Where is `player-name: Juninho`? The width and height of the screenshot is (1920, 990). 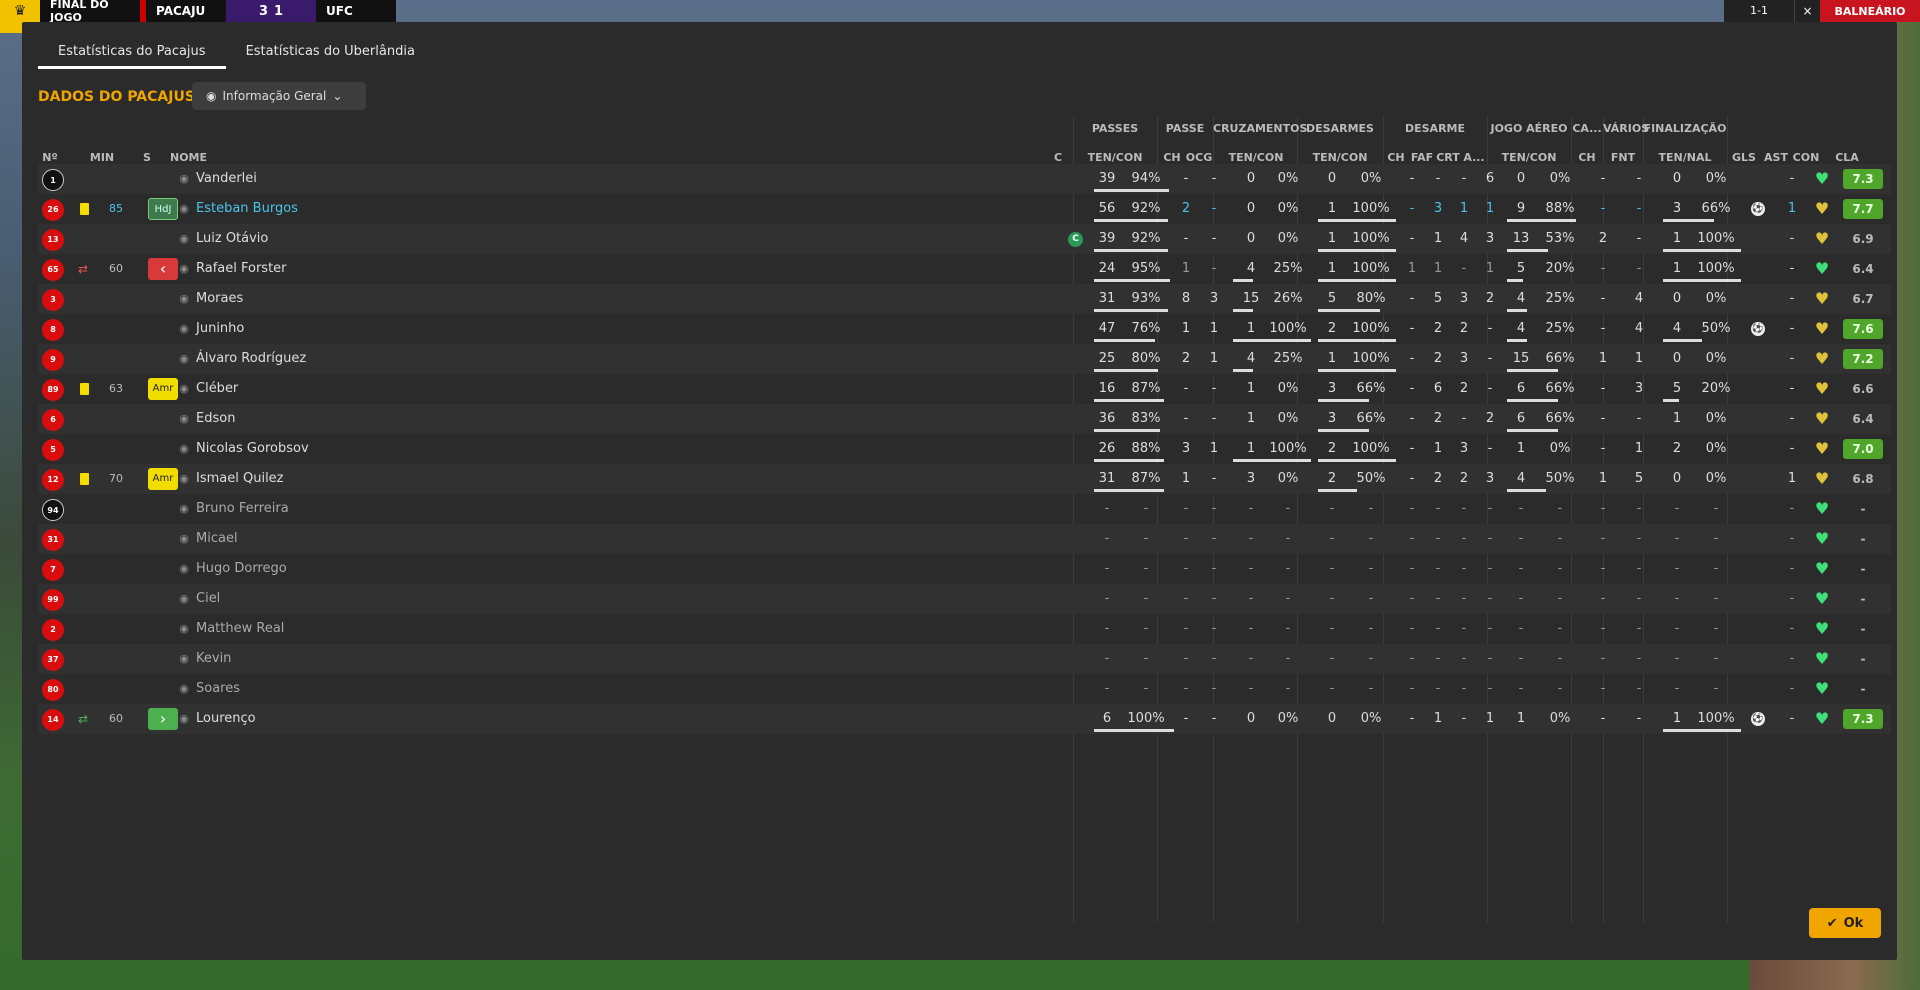 player-name: Juninho is located at coordinates (220, 329).